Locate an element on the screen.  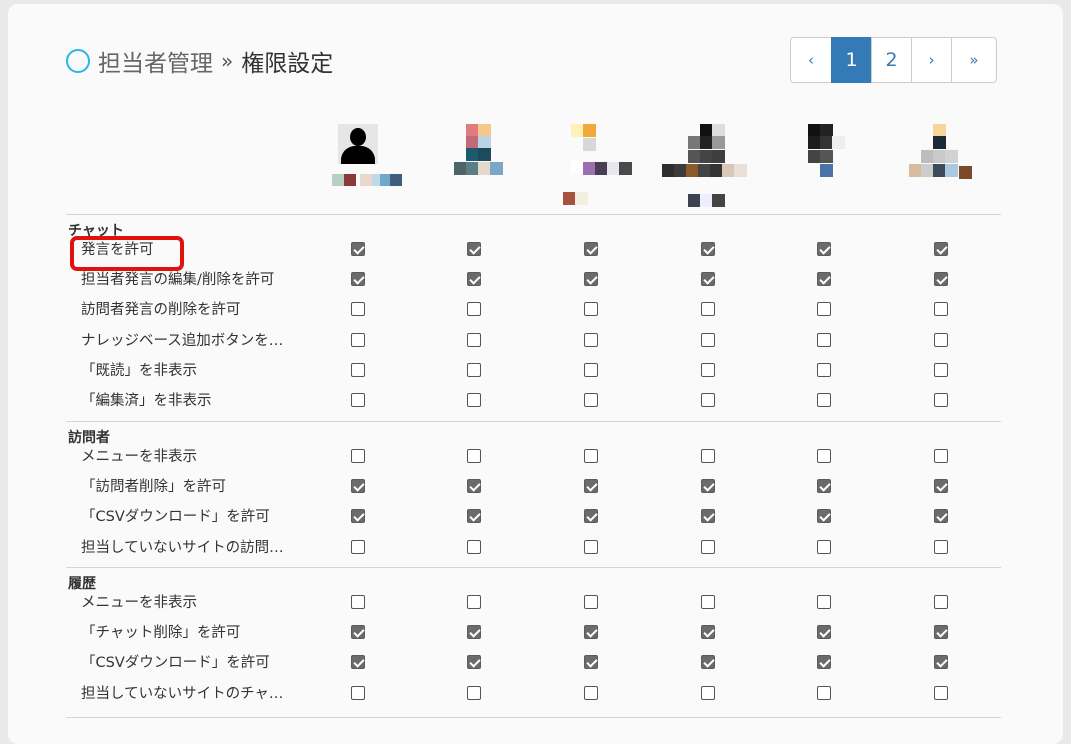
permission-label: メニューを非表示 is located at coordinates (139, 603).